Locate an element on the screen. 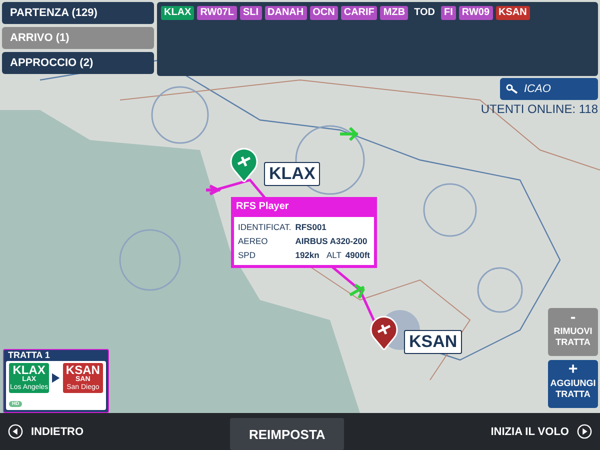 This screenshot has height=450, width=600. waypoint-chip: CARIF is located at coordinates (359, 13).